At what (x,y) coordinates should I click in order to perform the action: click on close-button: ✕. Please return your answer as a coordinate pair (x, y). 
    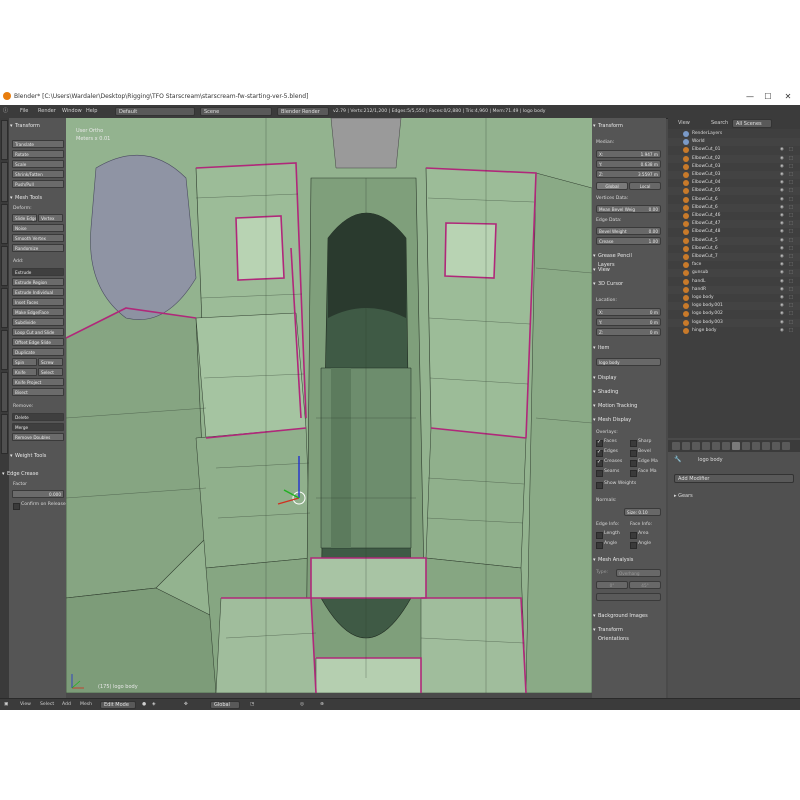
    Looking at the image, I should click on (788, 96).